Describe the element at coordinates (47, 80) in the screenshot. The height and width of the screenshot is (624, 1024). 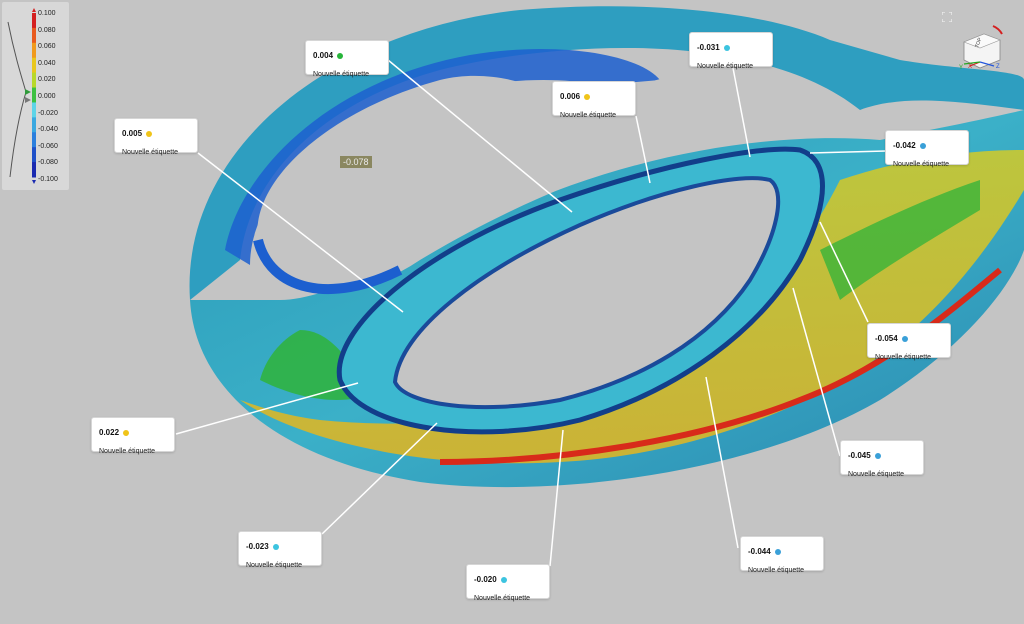
I see `scale-tick-label: 0.020` at that location.